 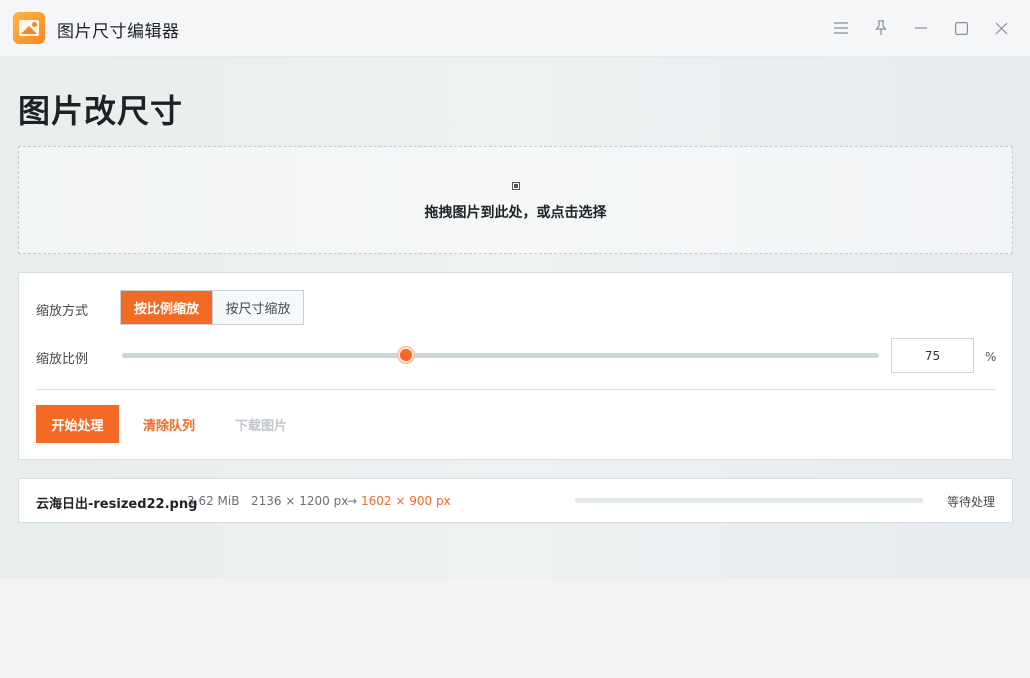 What do you see at coordinates (29, 28) in the screenshot?
I see `app-icon` at bounding box center [29, 28].